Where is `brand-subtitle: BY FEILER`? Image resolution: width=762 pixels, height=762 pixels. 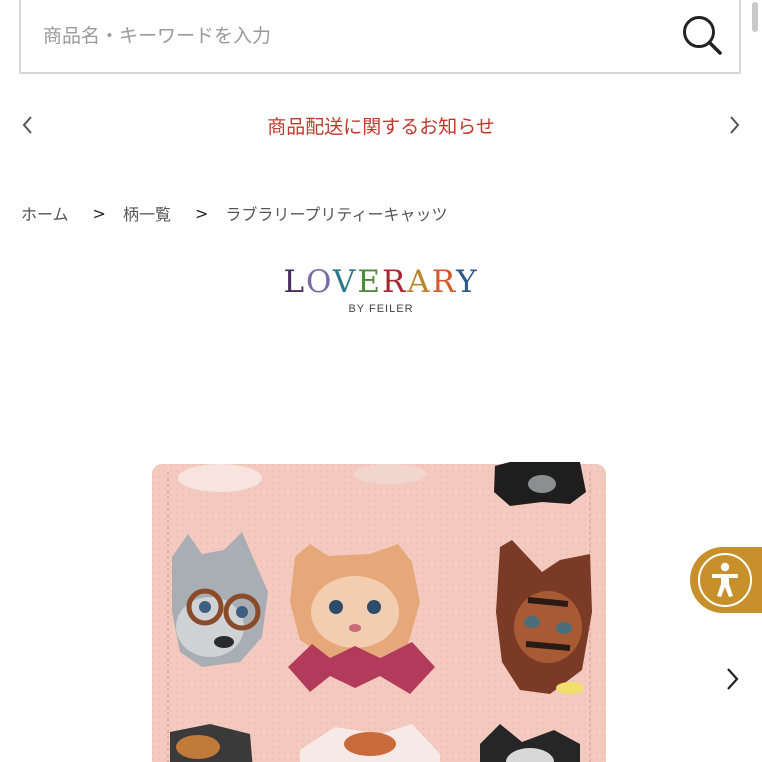
brand-subtitle: BY FEILER is located at coordinates (381, 309).